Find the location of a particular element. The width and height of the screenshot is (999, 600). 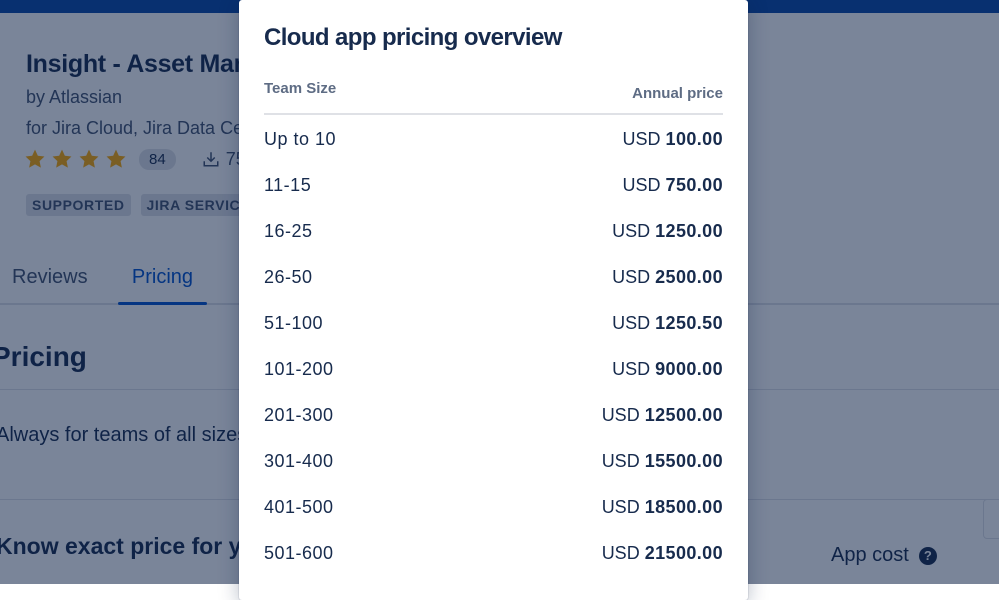

table-row: 201-300 USD 12500.00 is located at coordinates (493, 415).